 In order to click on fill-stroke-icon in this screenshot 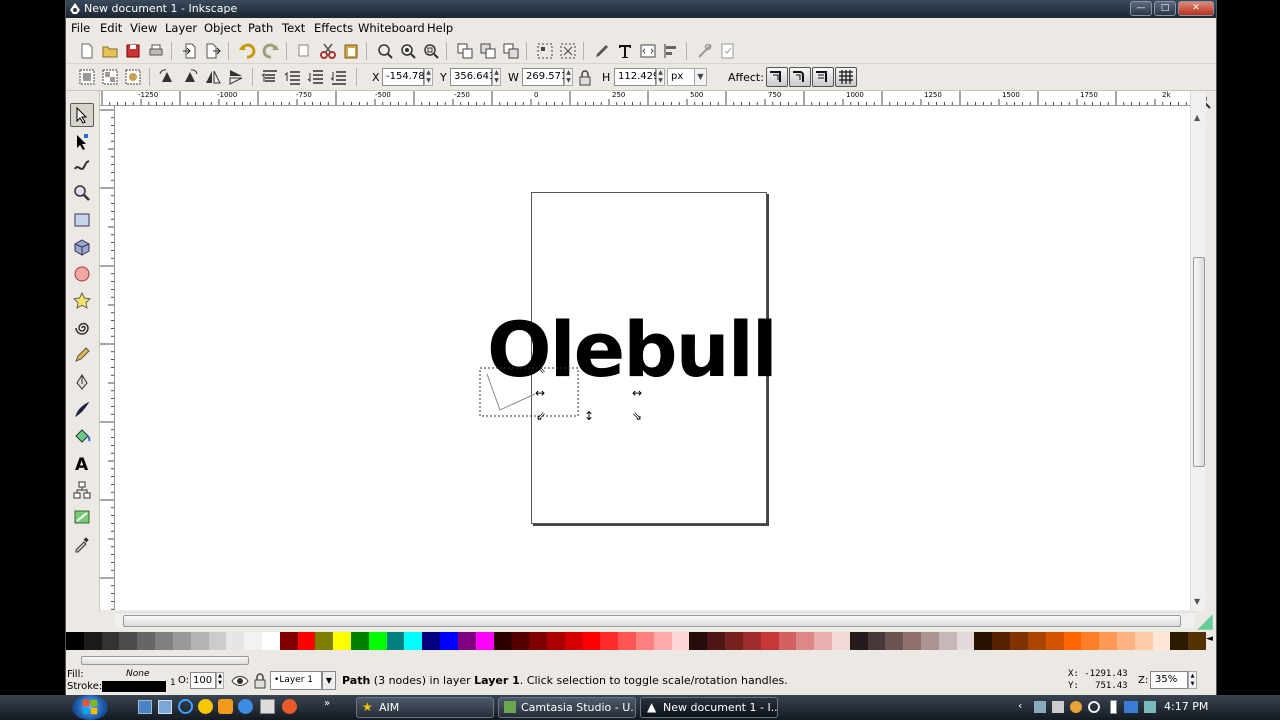, I will do `click(602, 51)`.